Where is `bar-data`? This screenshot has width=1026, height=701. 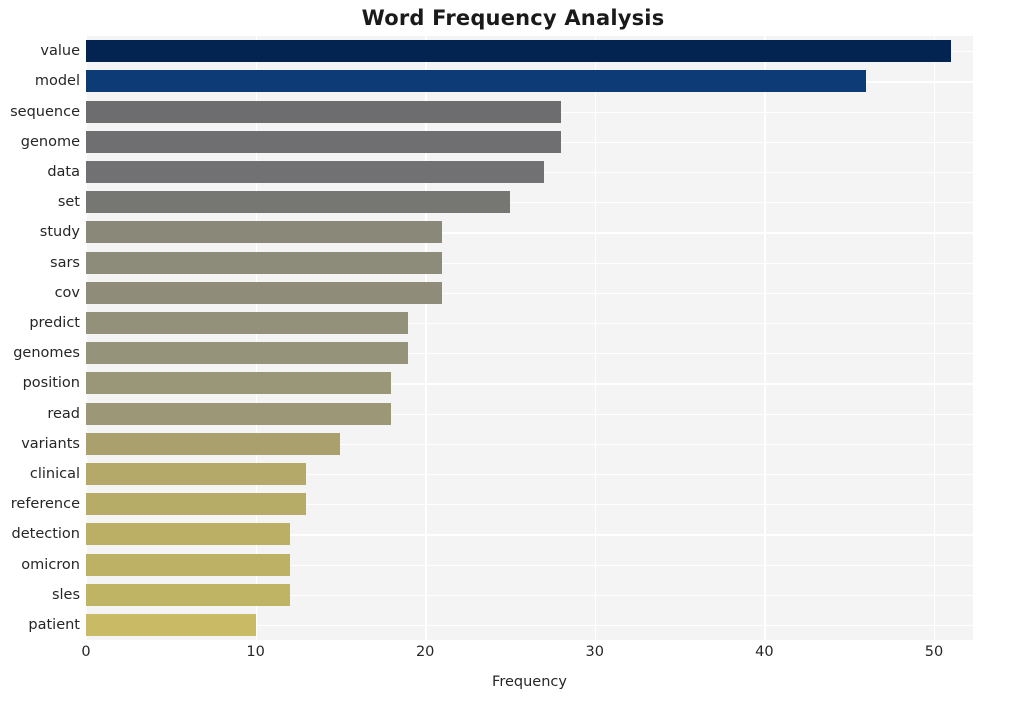 bar-data is located at coordinates (315, 171).